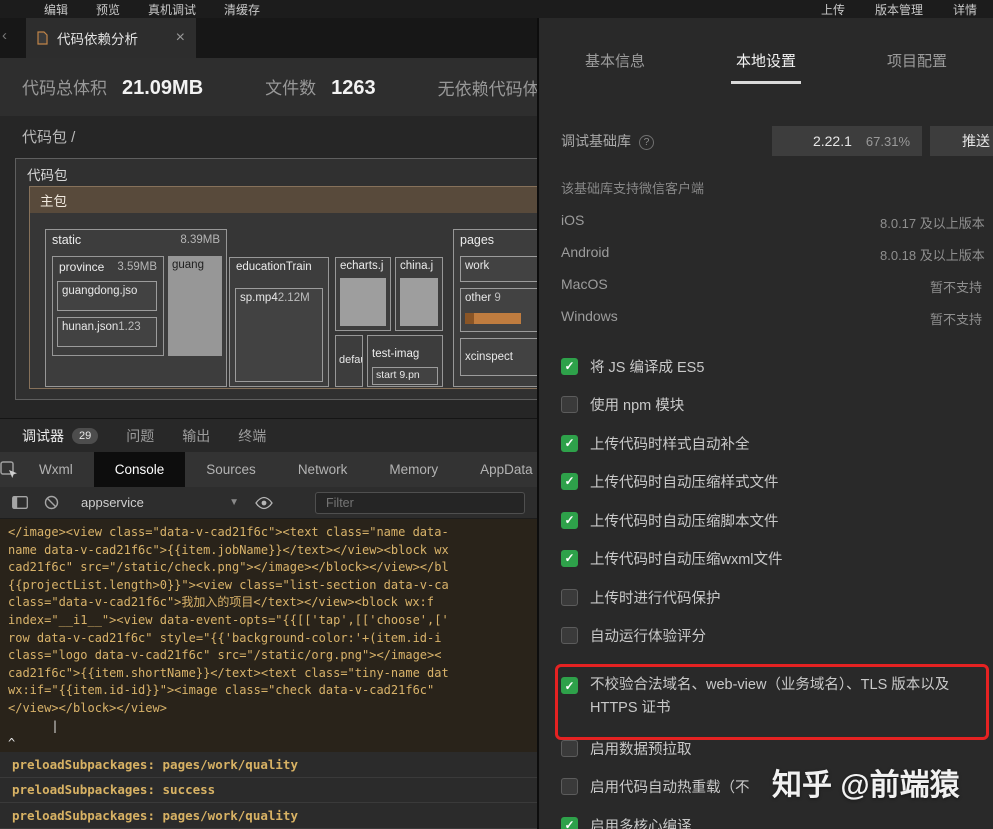 This screenshot has width=993, height=829. What do you see at coordinates (242, 9) in the screenshot?
I see `menu-clear-cache: 清缓存` at bounding box center [242, 9].